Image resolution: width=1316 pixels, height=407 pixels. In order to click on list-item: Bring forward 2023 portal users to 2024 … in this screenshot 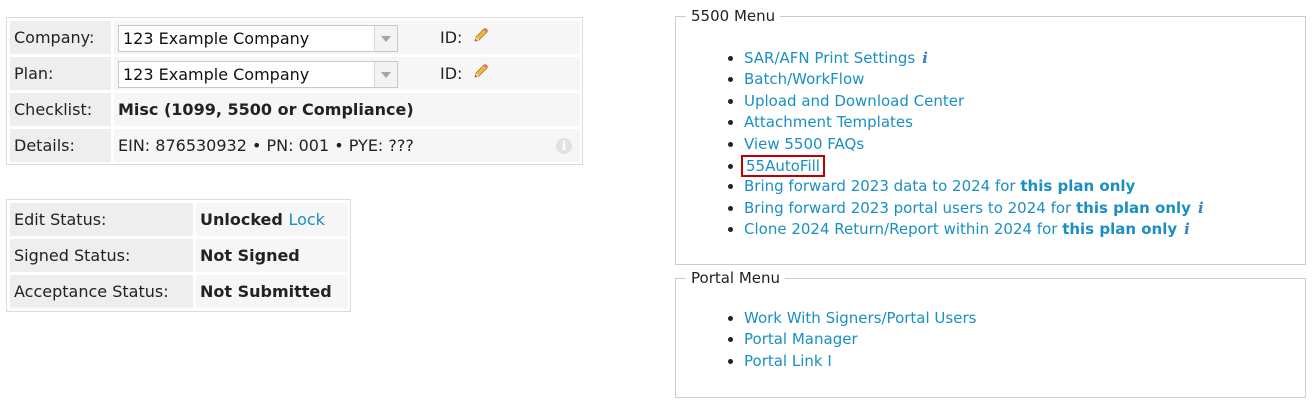, I will do `click(974, 208)`.